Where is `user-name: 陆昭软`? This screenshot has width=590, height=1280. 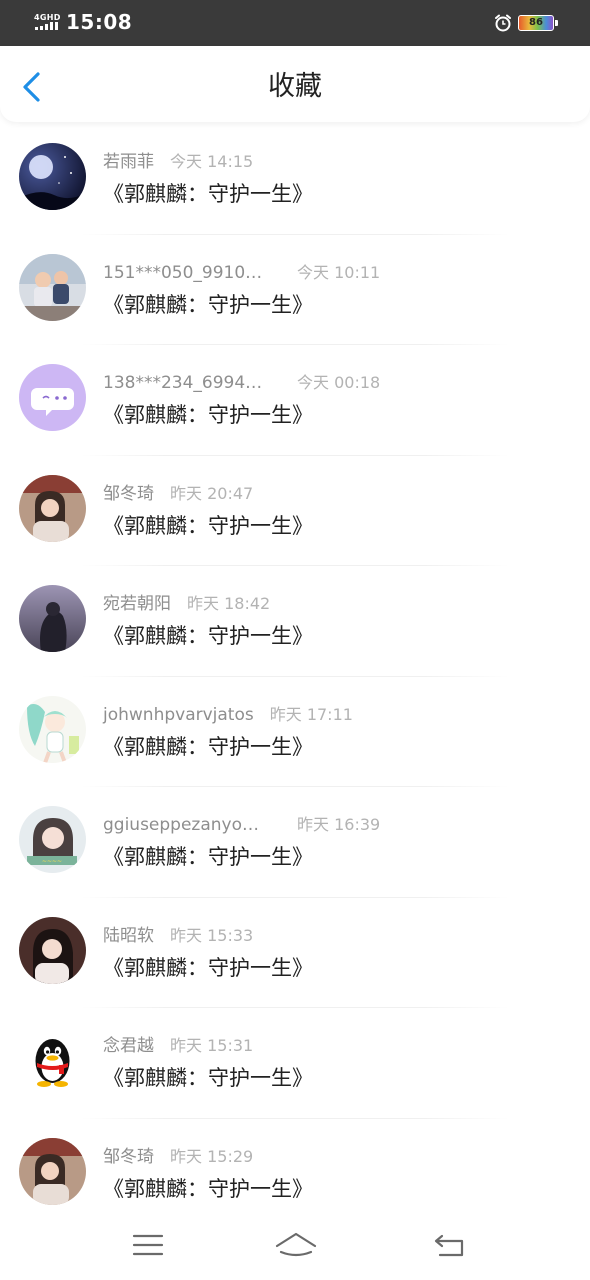 user-name: 陆昭软 is located at coordinates (128, 935).